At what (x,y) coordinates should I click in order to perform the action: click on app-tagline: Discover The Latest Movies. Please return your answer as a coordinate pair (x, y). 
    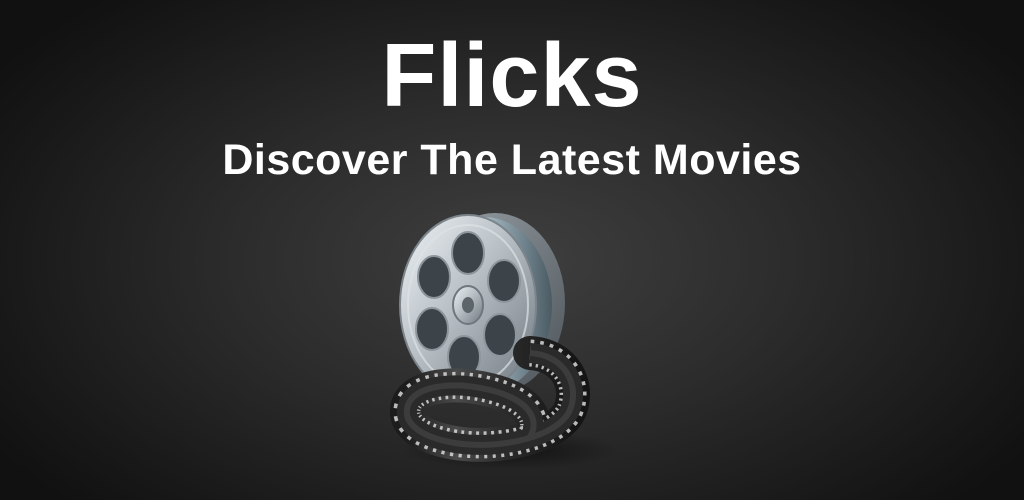
    Looking at the image, I should click on (512, 160).